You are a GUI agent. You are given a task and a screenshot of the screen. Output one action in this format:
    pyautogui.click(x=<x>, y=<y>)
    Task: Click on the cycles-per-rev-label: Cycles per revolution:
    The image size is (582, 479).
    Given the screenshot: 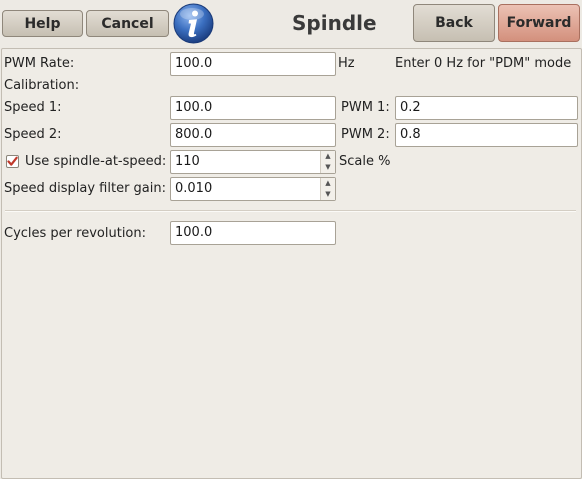 What is the action you would take?
    pyautogui.click(x=75, y=233)
    